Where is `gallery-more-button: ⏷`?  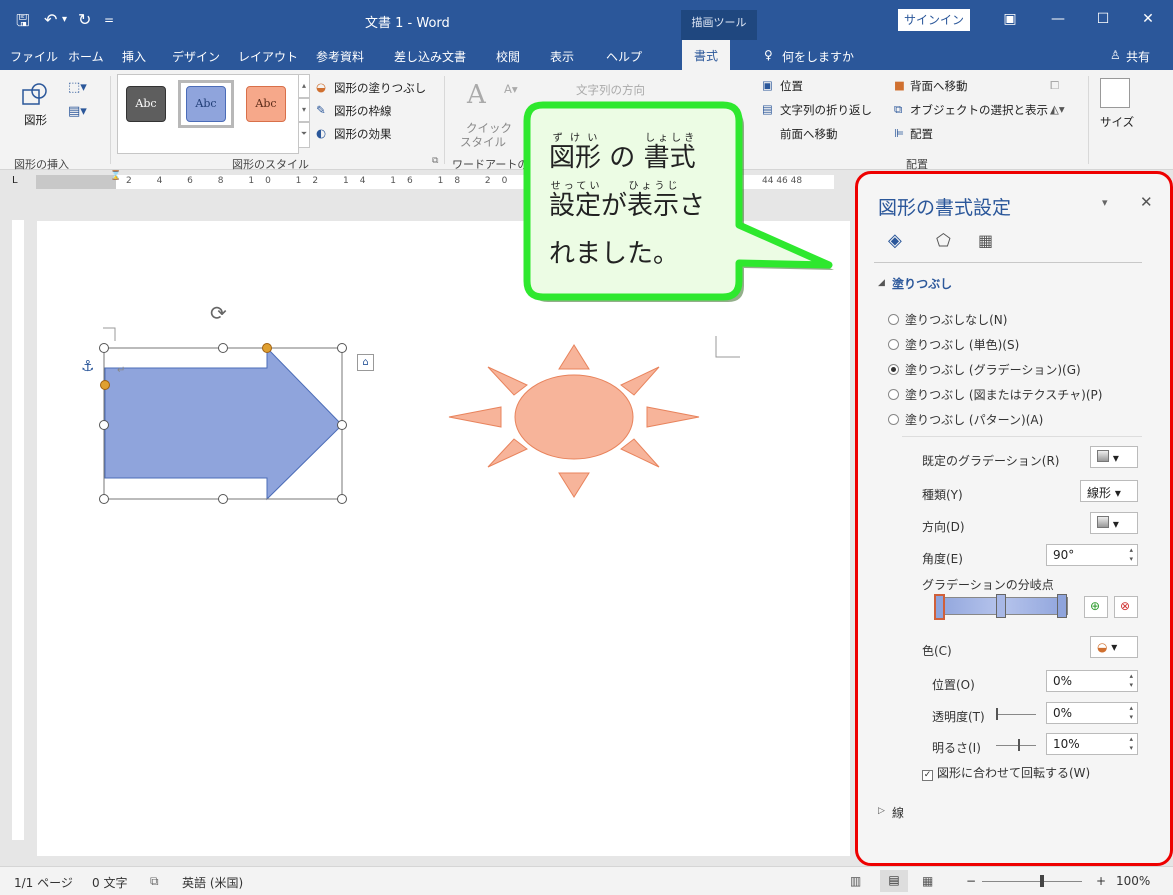
gallery-more-button: ⏷ is located at coordinates (304, 135).